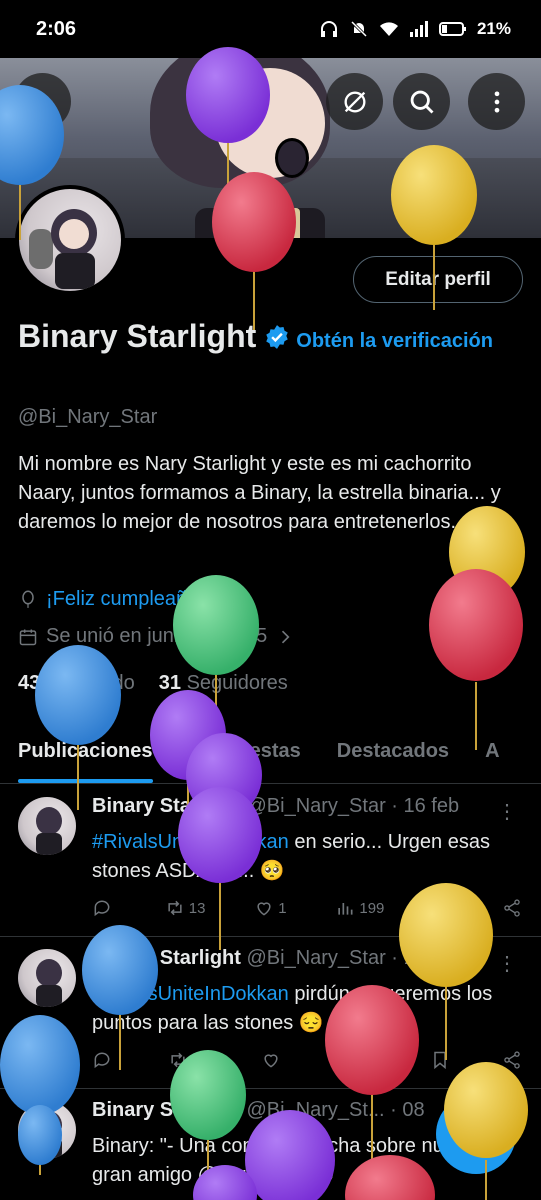 The image size is (541, 1200). I want to click on birthday-row: ¡Feliz cumpleaños!, so click(116, 599).